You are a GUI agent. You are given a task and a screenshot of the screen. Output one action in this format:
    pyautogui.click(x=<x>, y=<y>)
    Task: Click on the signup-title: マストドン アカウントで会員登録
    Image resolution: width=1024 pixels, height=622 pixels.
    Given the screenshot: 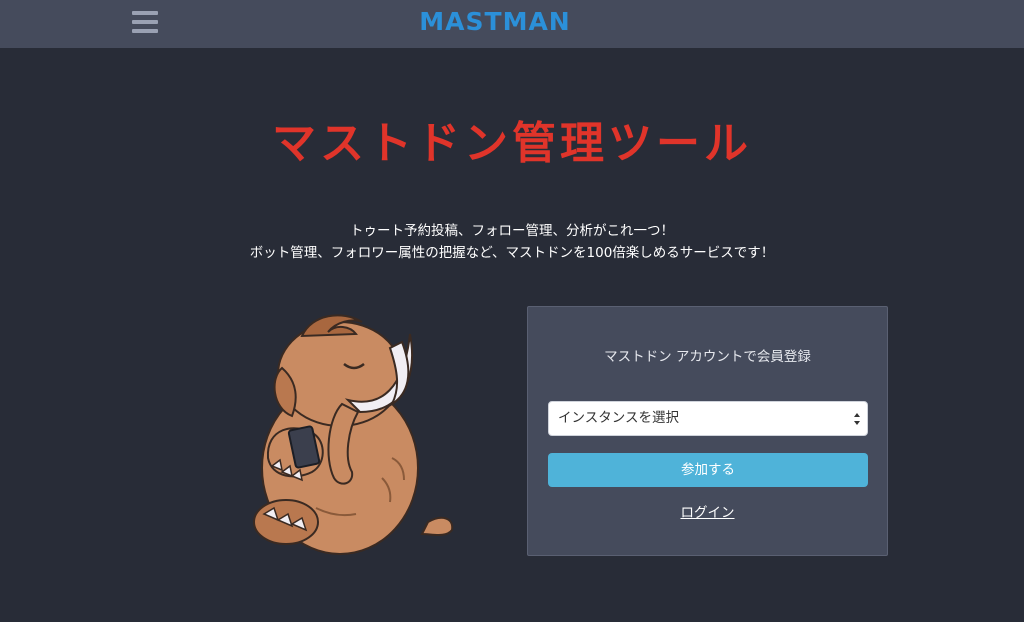 What is the action you would take?
    pyautogui.click(x=707, y=357)
    